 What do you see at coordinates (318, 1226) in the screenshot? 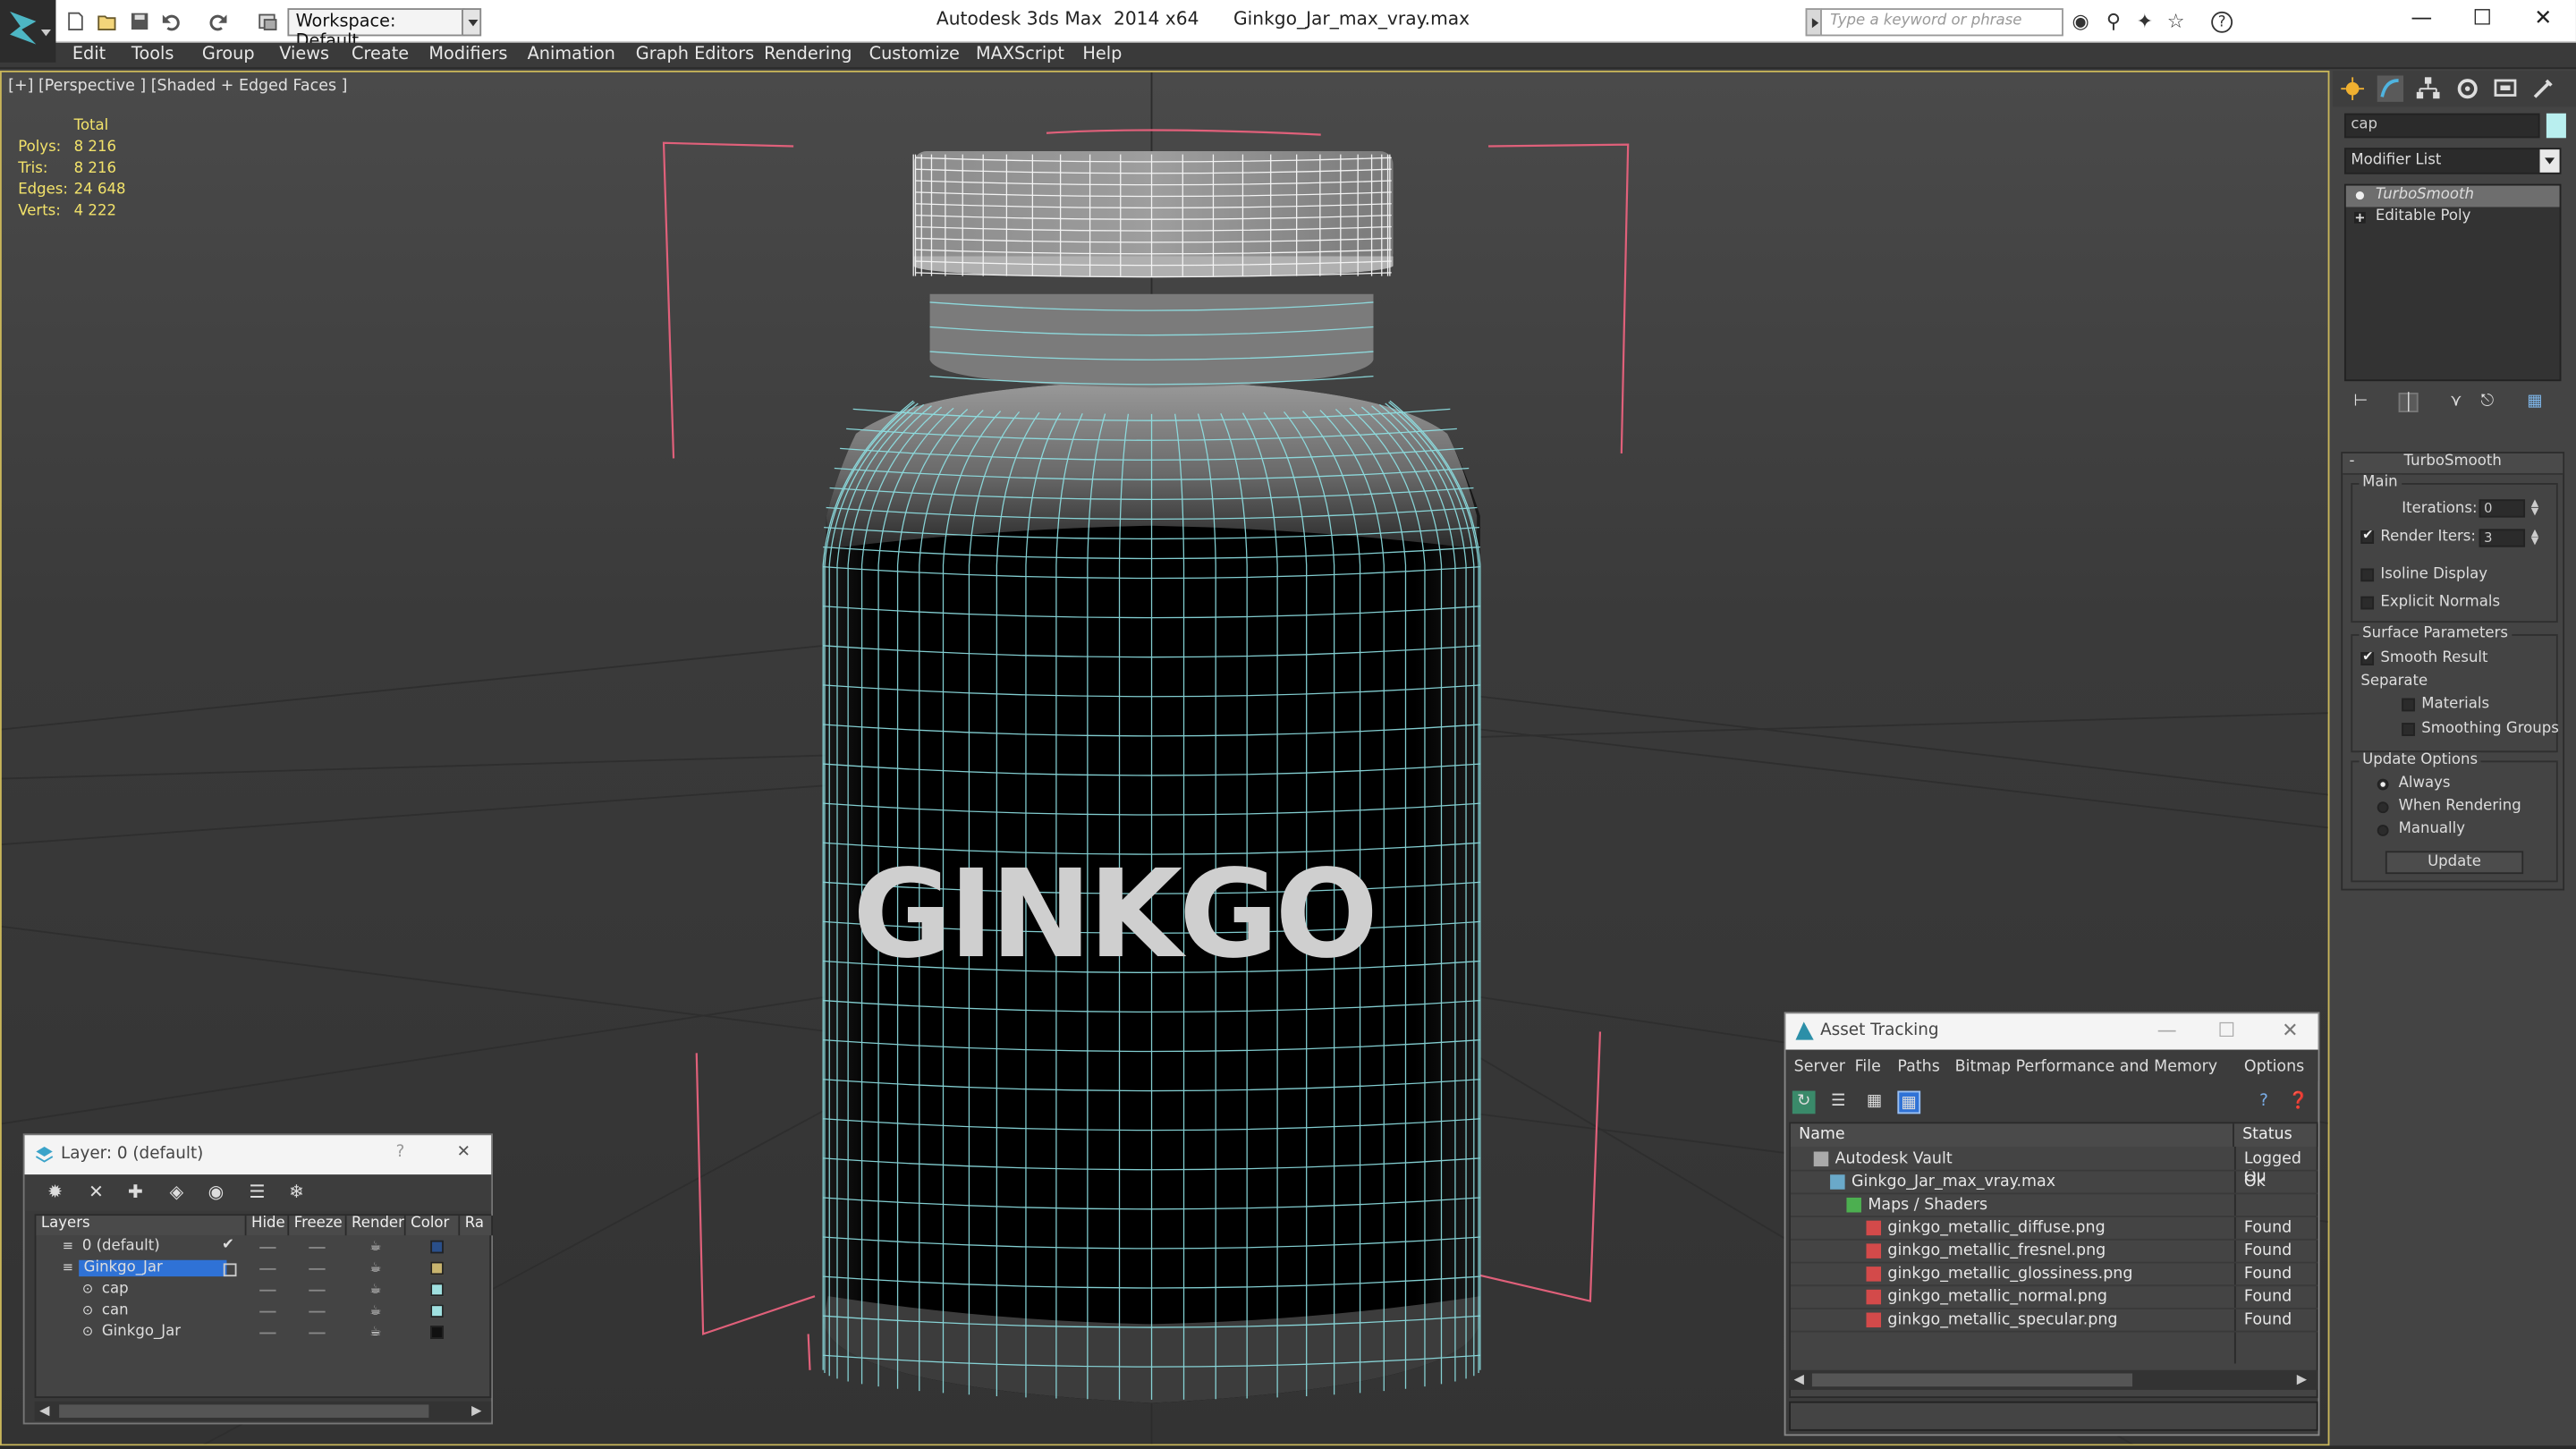
I see `column-header-freeze: Freeze` at bounding box center [318, 1226].